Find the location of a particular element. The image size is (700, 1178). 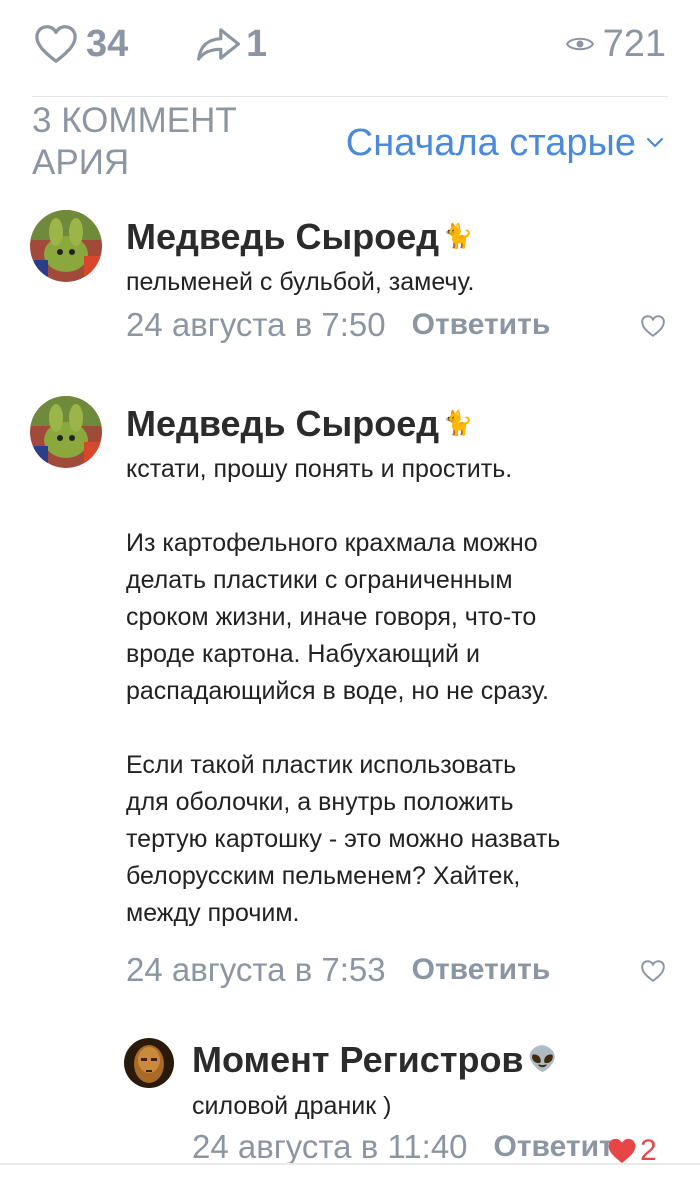

likes-counter: 34 is located at coordinates (81, 44).